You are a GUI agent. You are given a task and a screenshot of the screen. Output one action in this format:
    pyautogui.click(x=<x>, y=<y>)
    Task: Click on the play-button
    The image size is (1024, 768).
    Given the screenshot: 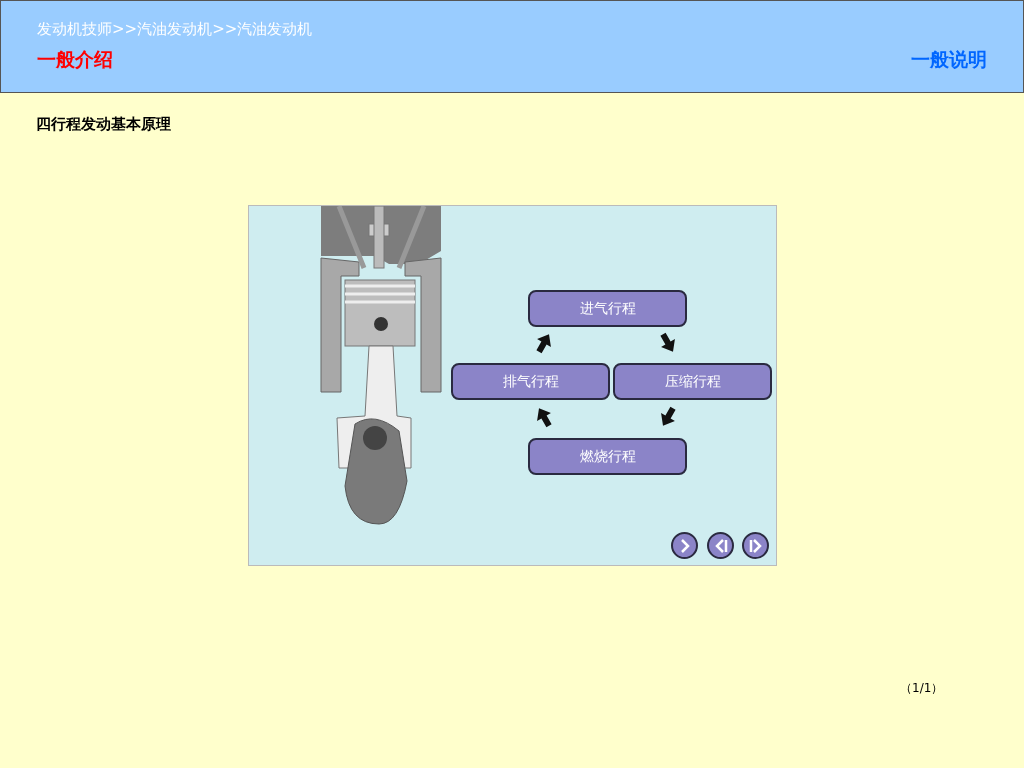 What is the action you would take?
    pyautogui.click(x=684, y=545)
    